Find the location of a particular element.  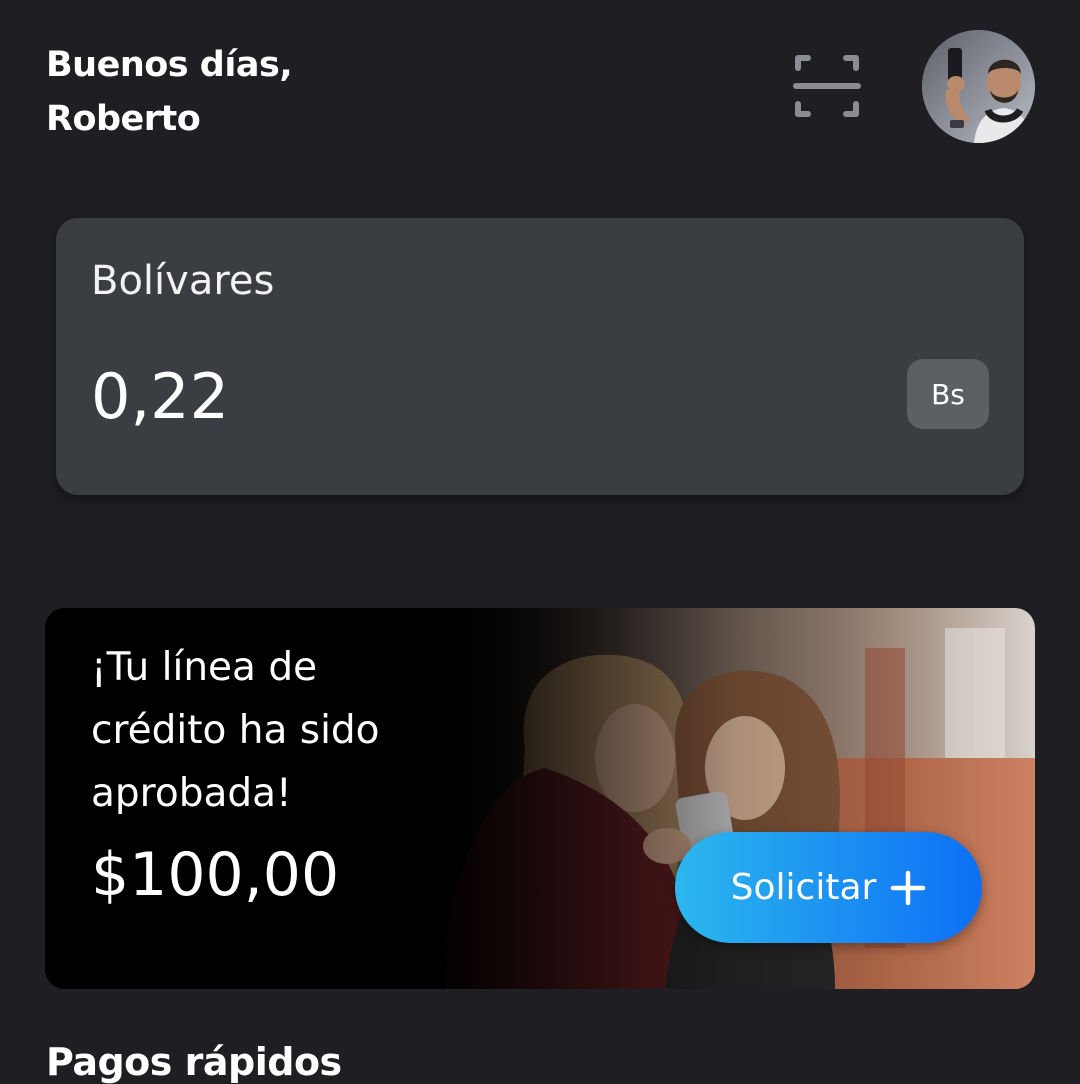

scan-qr-icon is located at coordinates (827, 86).